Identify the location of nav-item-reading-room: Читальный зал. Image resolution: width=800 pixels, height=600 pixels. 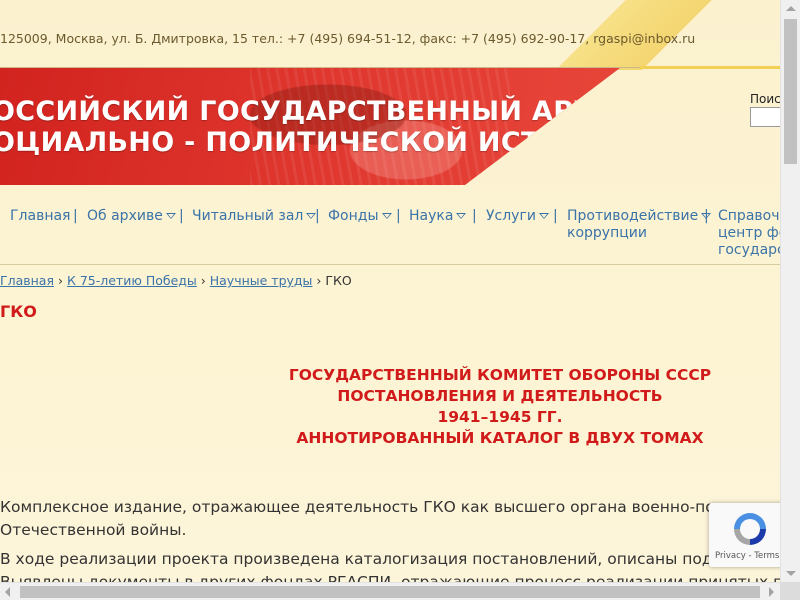
(254, 216).